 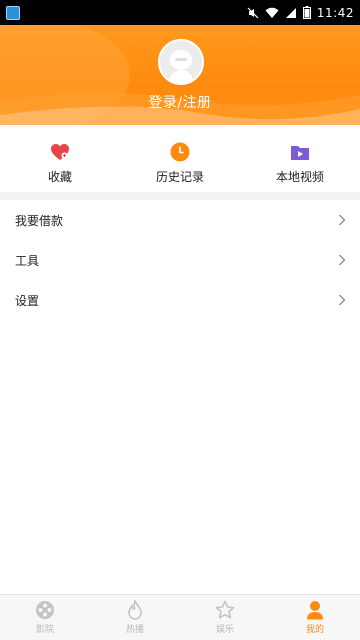 What do you see at coordinates (272, 12) in the screenshot?
I see `wifi-icon` at bounding box center [272, 12].